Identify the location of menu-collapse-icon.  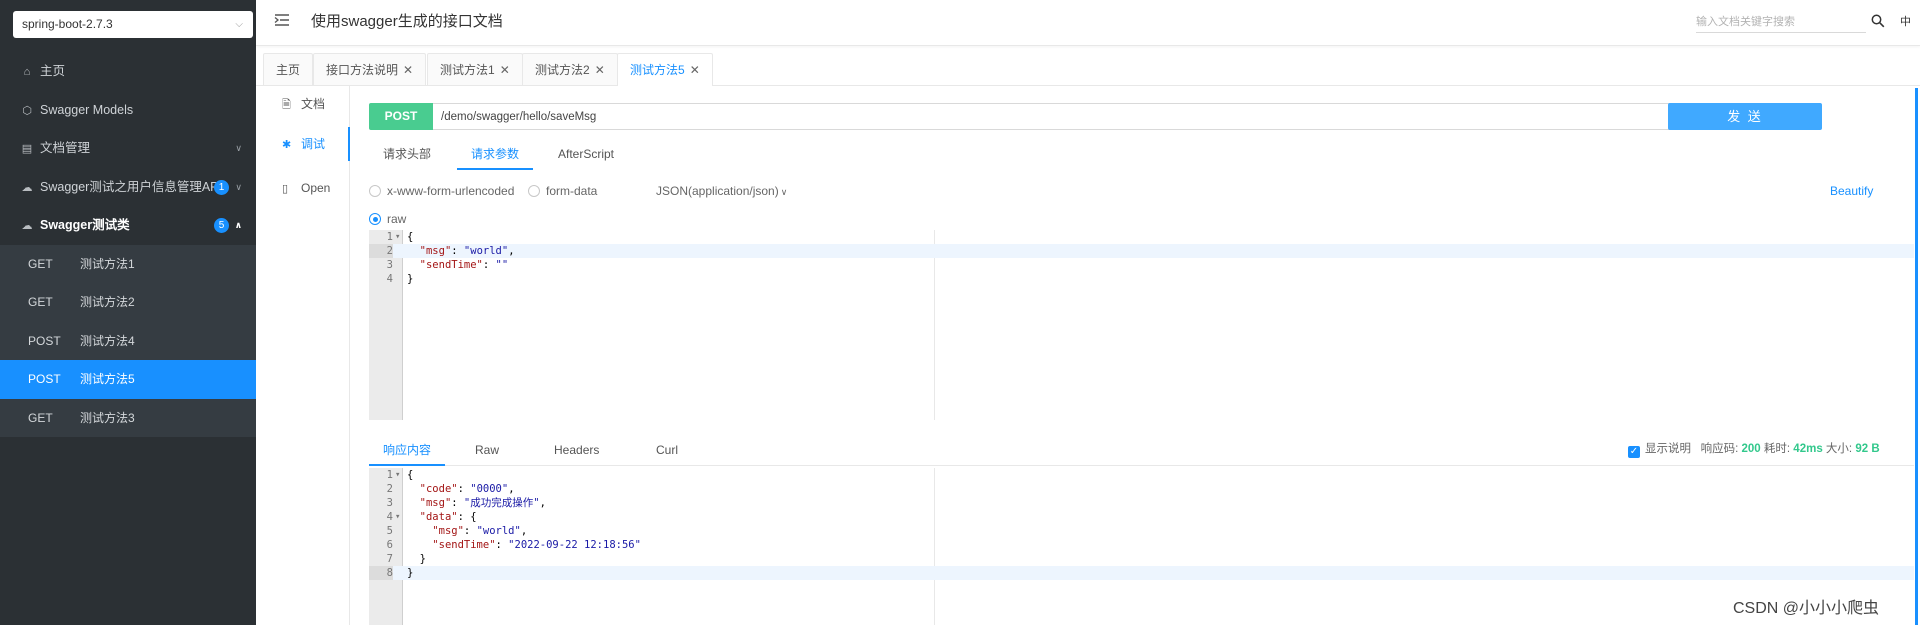
(282, 20).